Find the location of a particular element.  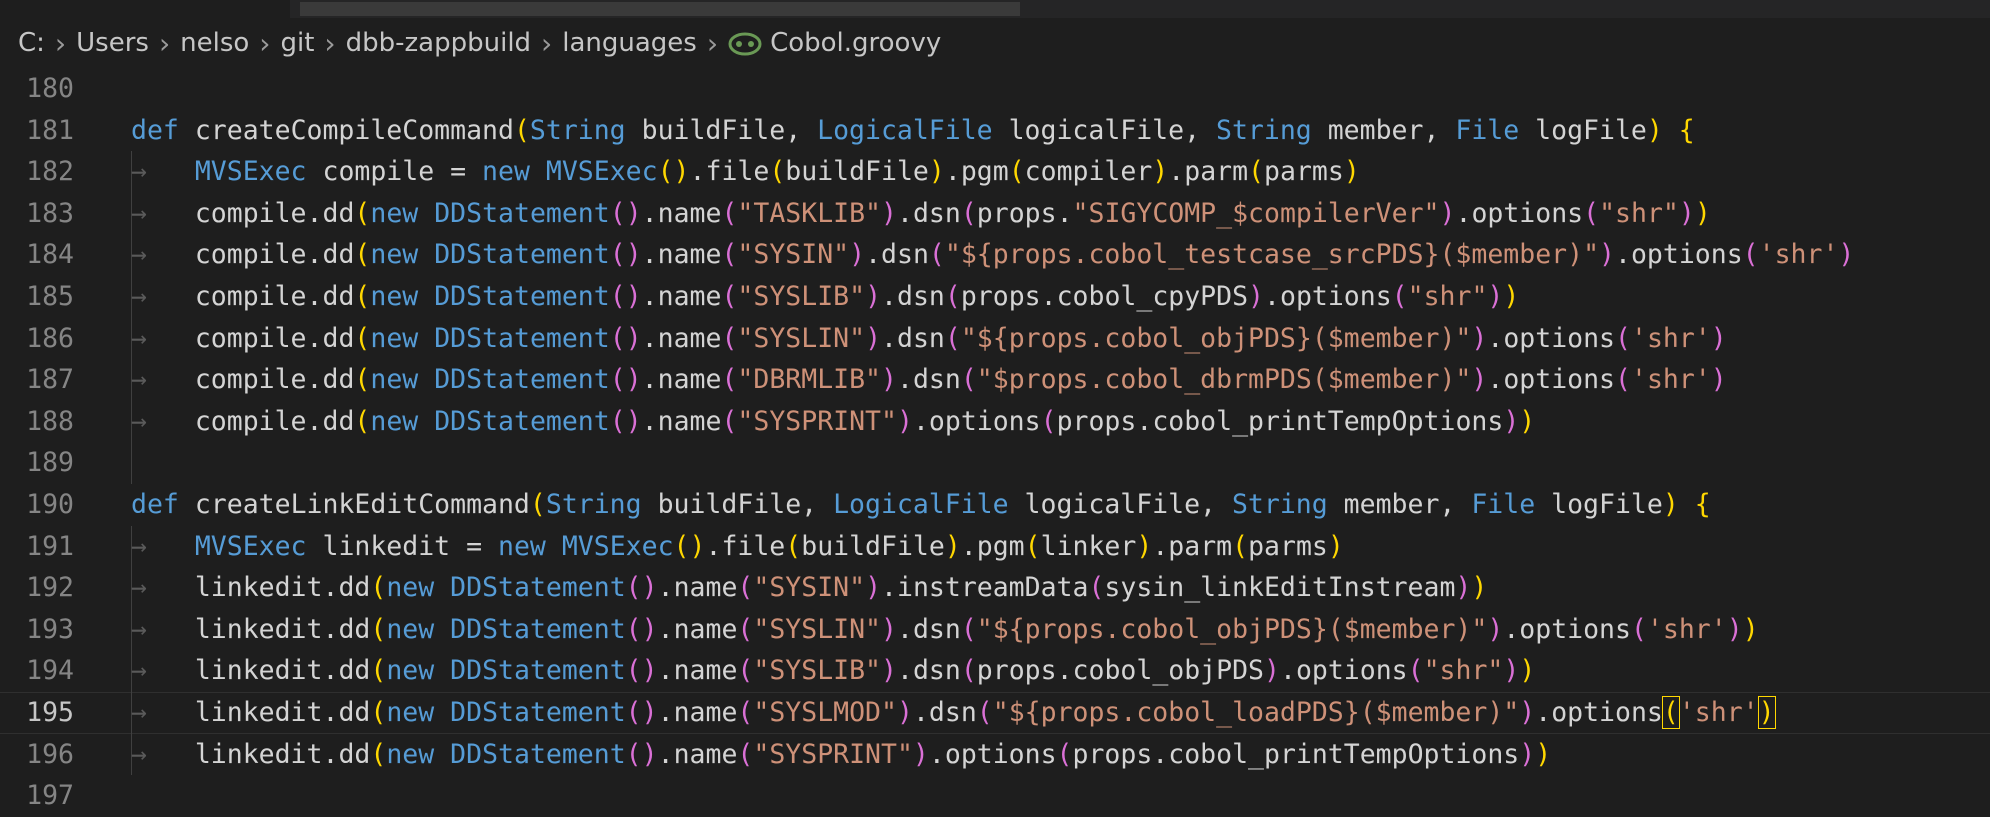

line-number: 186 is located at coordinates (37, 339).